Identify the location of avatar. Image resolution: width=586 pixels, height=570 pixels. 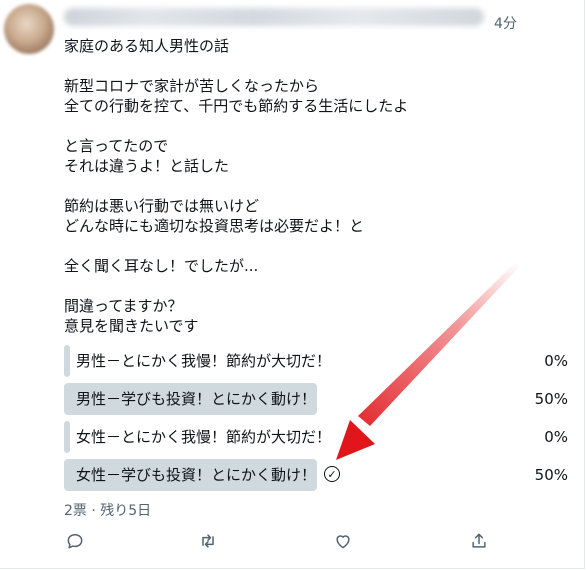
(29, 29).